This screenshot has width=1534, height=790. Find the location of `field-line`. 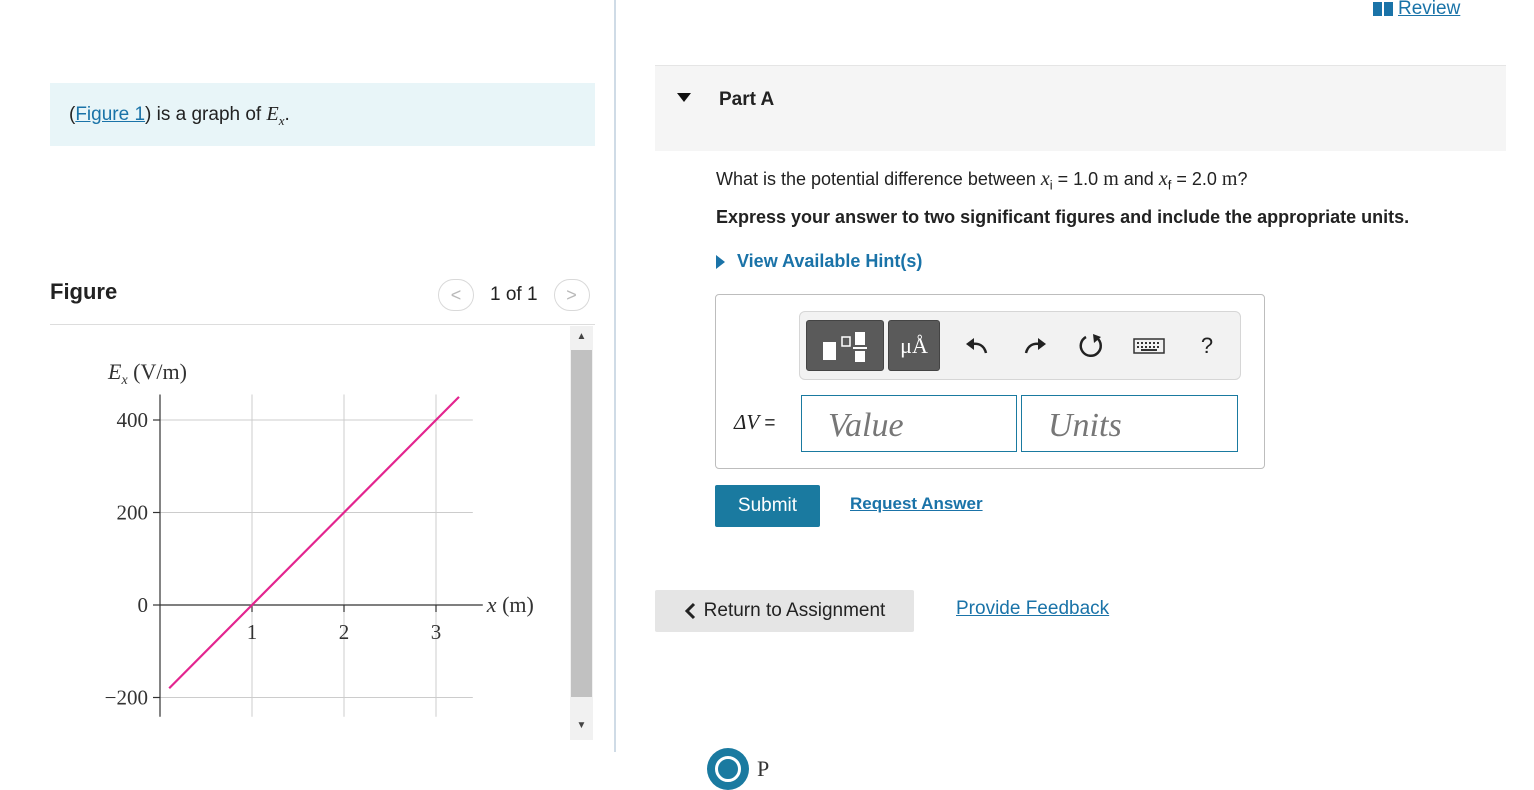

field-line is located at coordinates (314, 543).